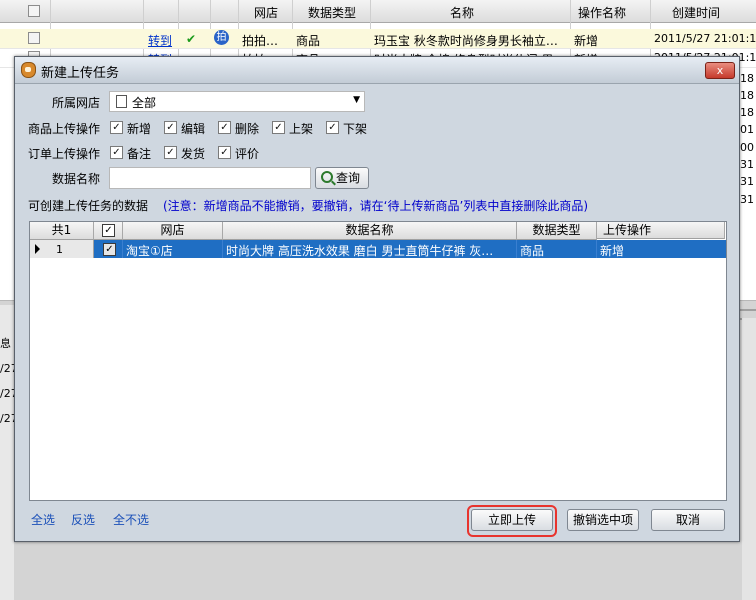 This screenshot has width=756, height=600. Describe the element at coordinates (370, 231) in the screenshot. I see `grid-header-name: 数据名称` at that location.